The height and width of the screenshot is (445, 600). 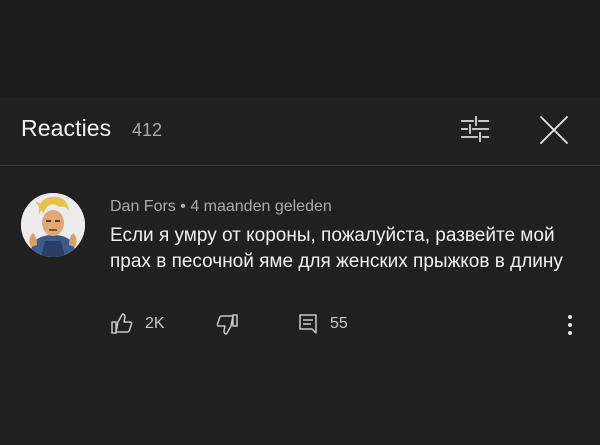 I want to click on comment-time: 4 maanden geleden, so click(x=260, y=206).